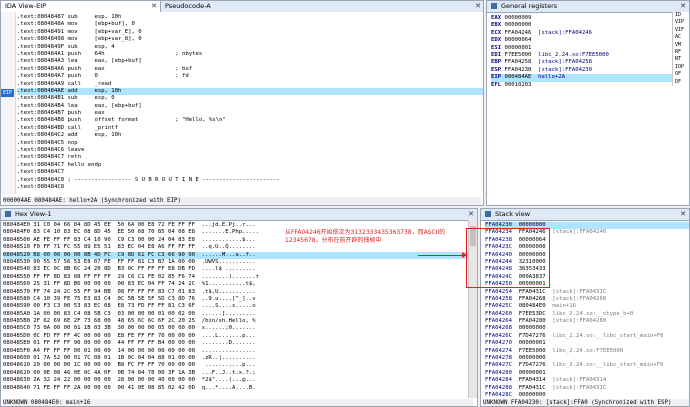 This screenshot has height=407, width=690. I want to click on disasm-line: .text:080484C2 add esp, 10h, so click(250, 135).